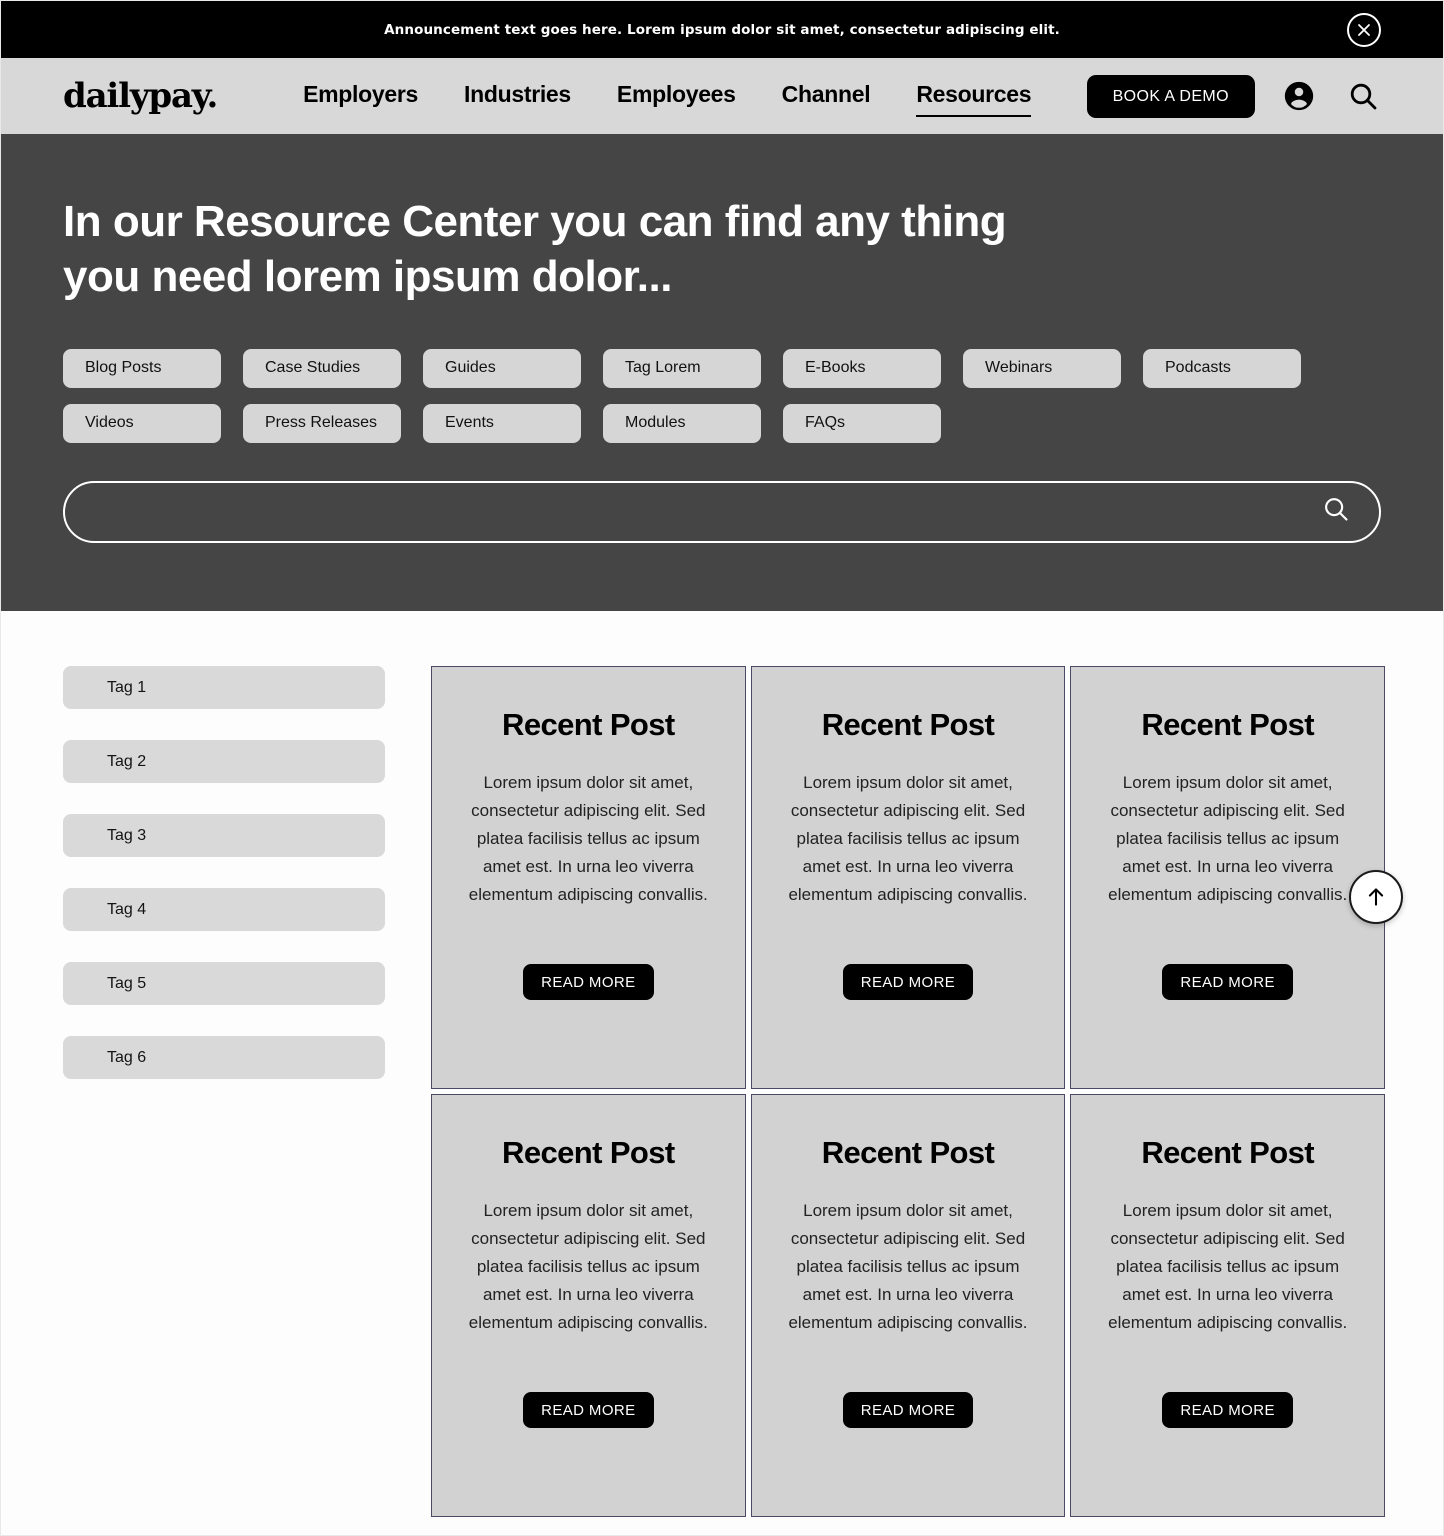 The image size is (1444, 1536). What do you see at coordinates (224, 983) in the screenshot?
I see `sidebar-tag-5: Tag 5` at bounding box center [224, 983].